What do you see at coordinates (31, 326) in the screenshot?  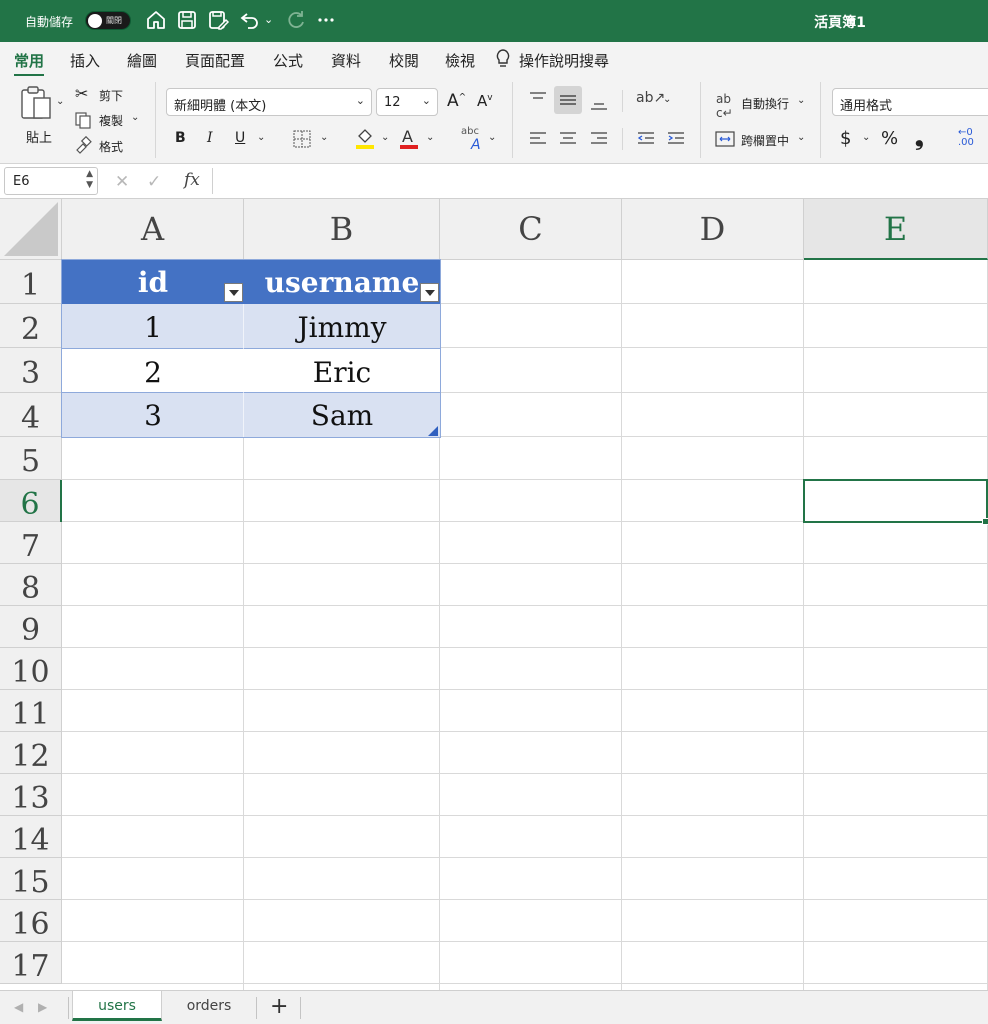 I see `row-header-2: 2` at bounding box center [31, 326].